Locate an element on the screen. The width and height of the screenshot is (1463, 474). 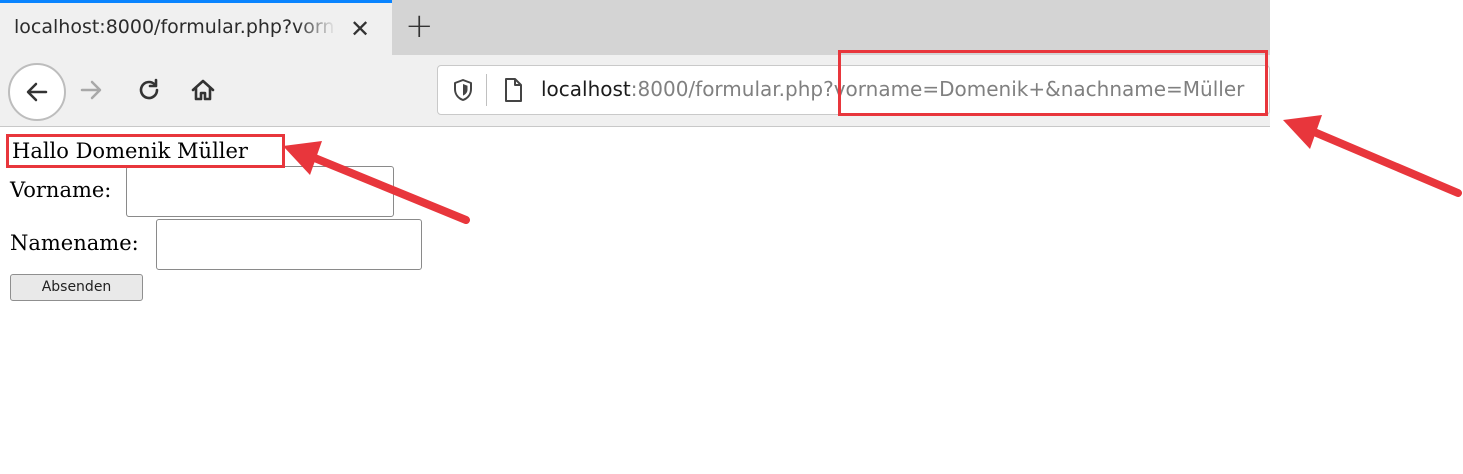
greeting-arrow is located at coordinates (376, 182).